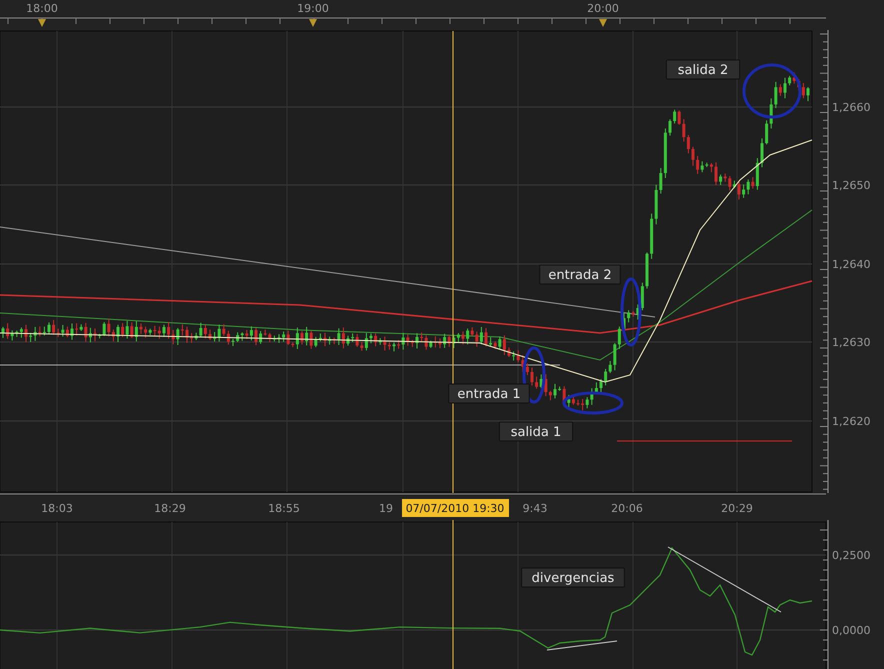 The height and width of the screenshot is (669, 884). I want to click on axis-time-label: 20:06, so click(627, 508).